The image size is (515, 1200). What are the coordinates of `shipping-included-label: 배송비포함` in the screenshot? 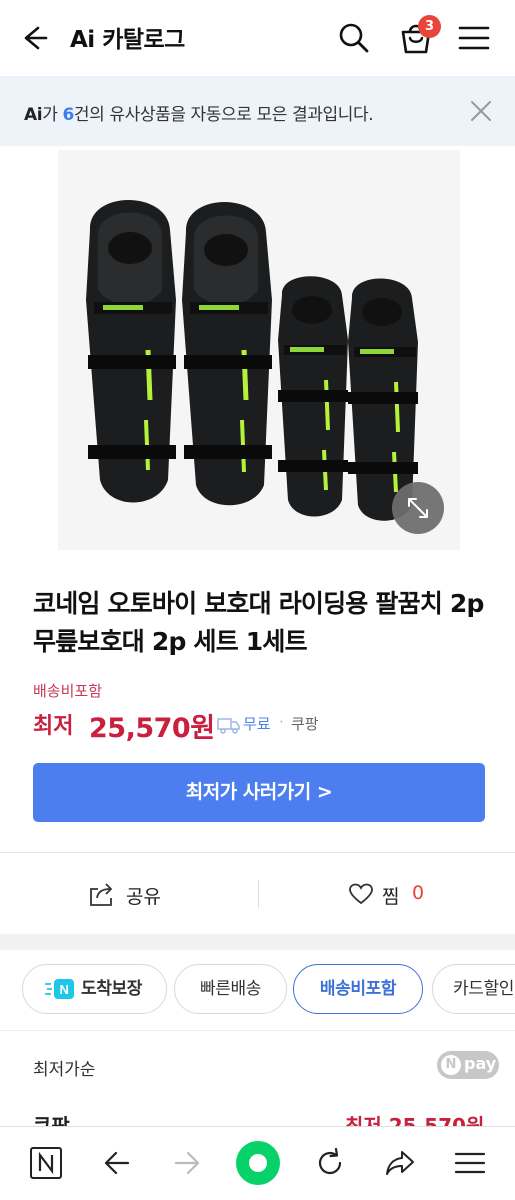 It's located at (68, 691).